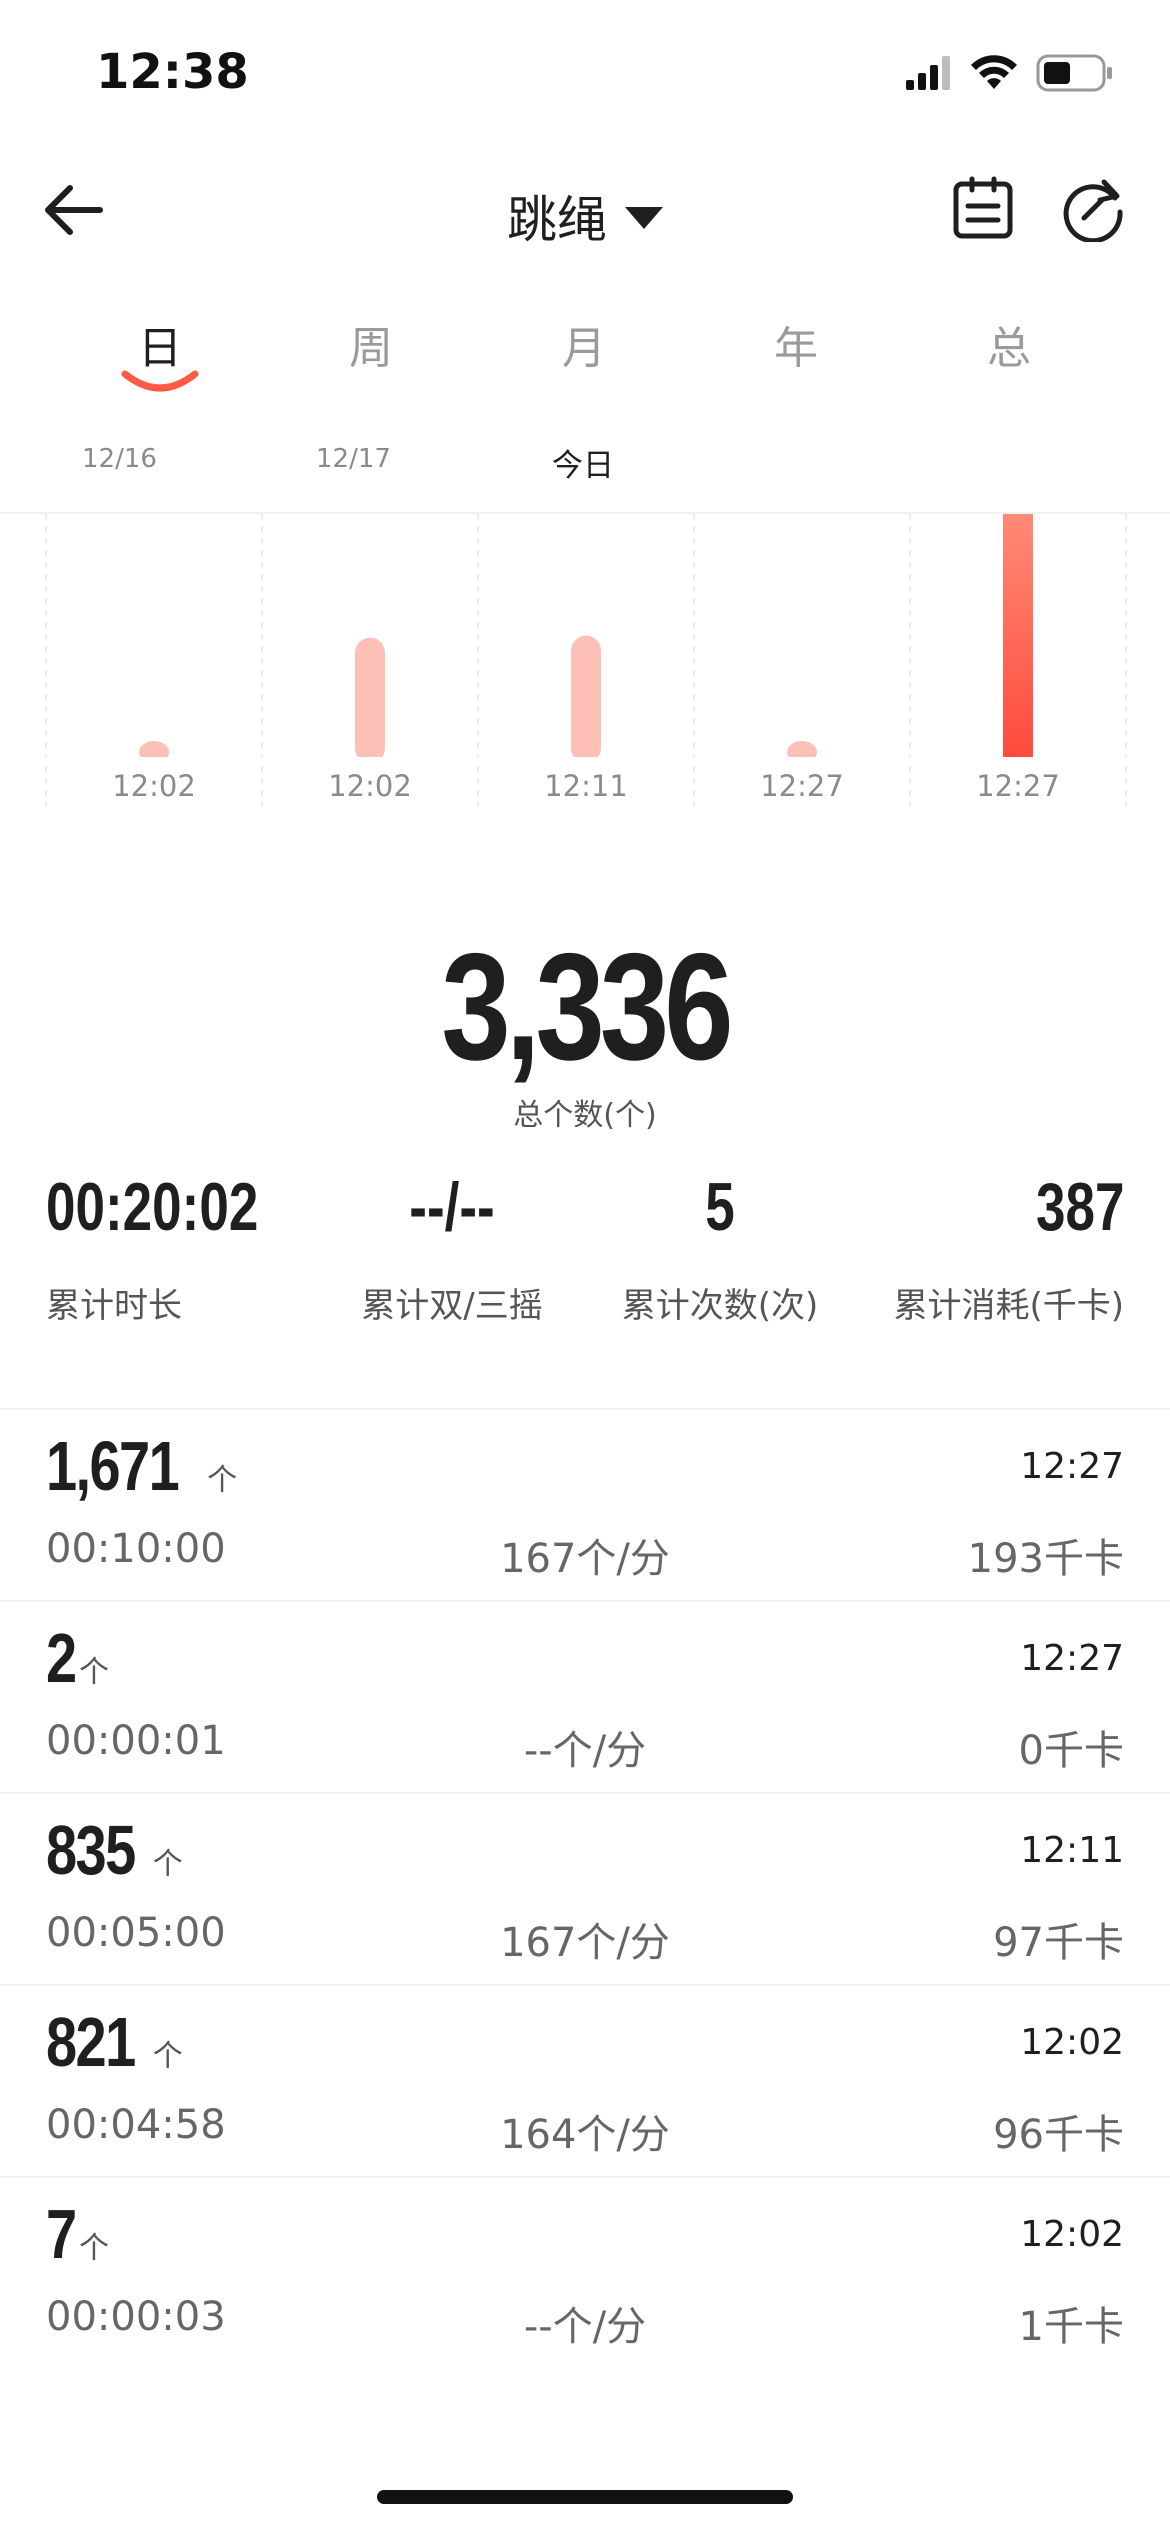  What do you see at coordinates (585, 2497) in the screenshot?
I see `home-indicator` at bounding box center [585, 2497].